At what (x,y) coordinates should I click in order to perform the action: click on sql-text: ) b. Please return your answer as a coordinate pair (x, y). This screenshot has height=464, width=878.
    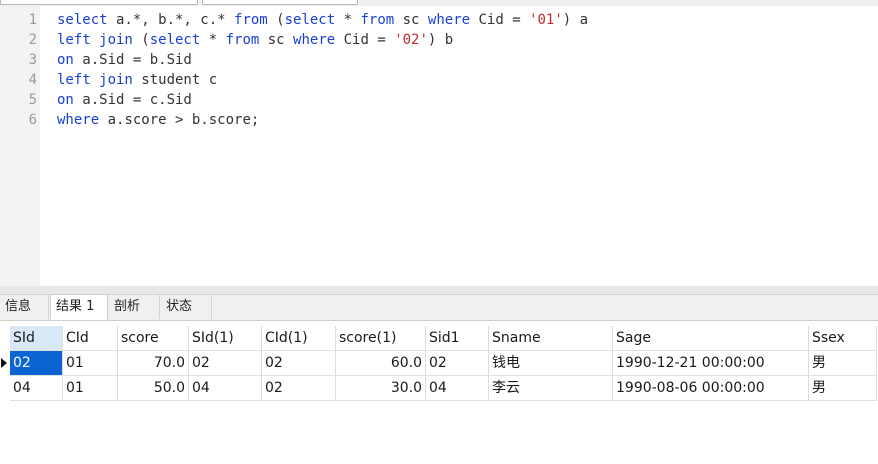
    Looking at the image, I should click on (440, 40).